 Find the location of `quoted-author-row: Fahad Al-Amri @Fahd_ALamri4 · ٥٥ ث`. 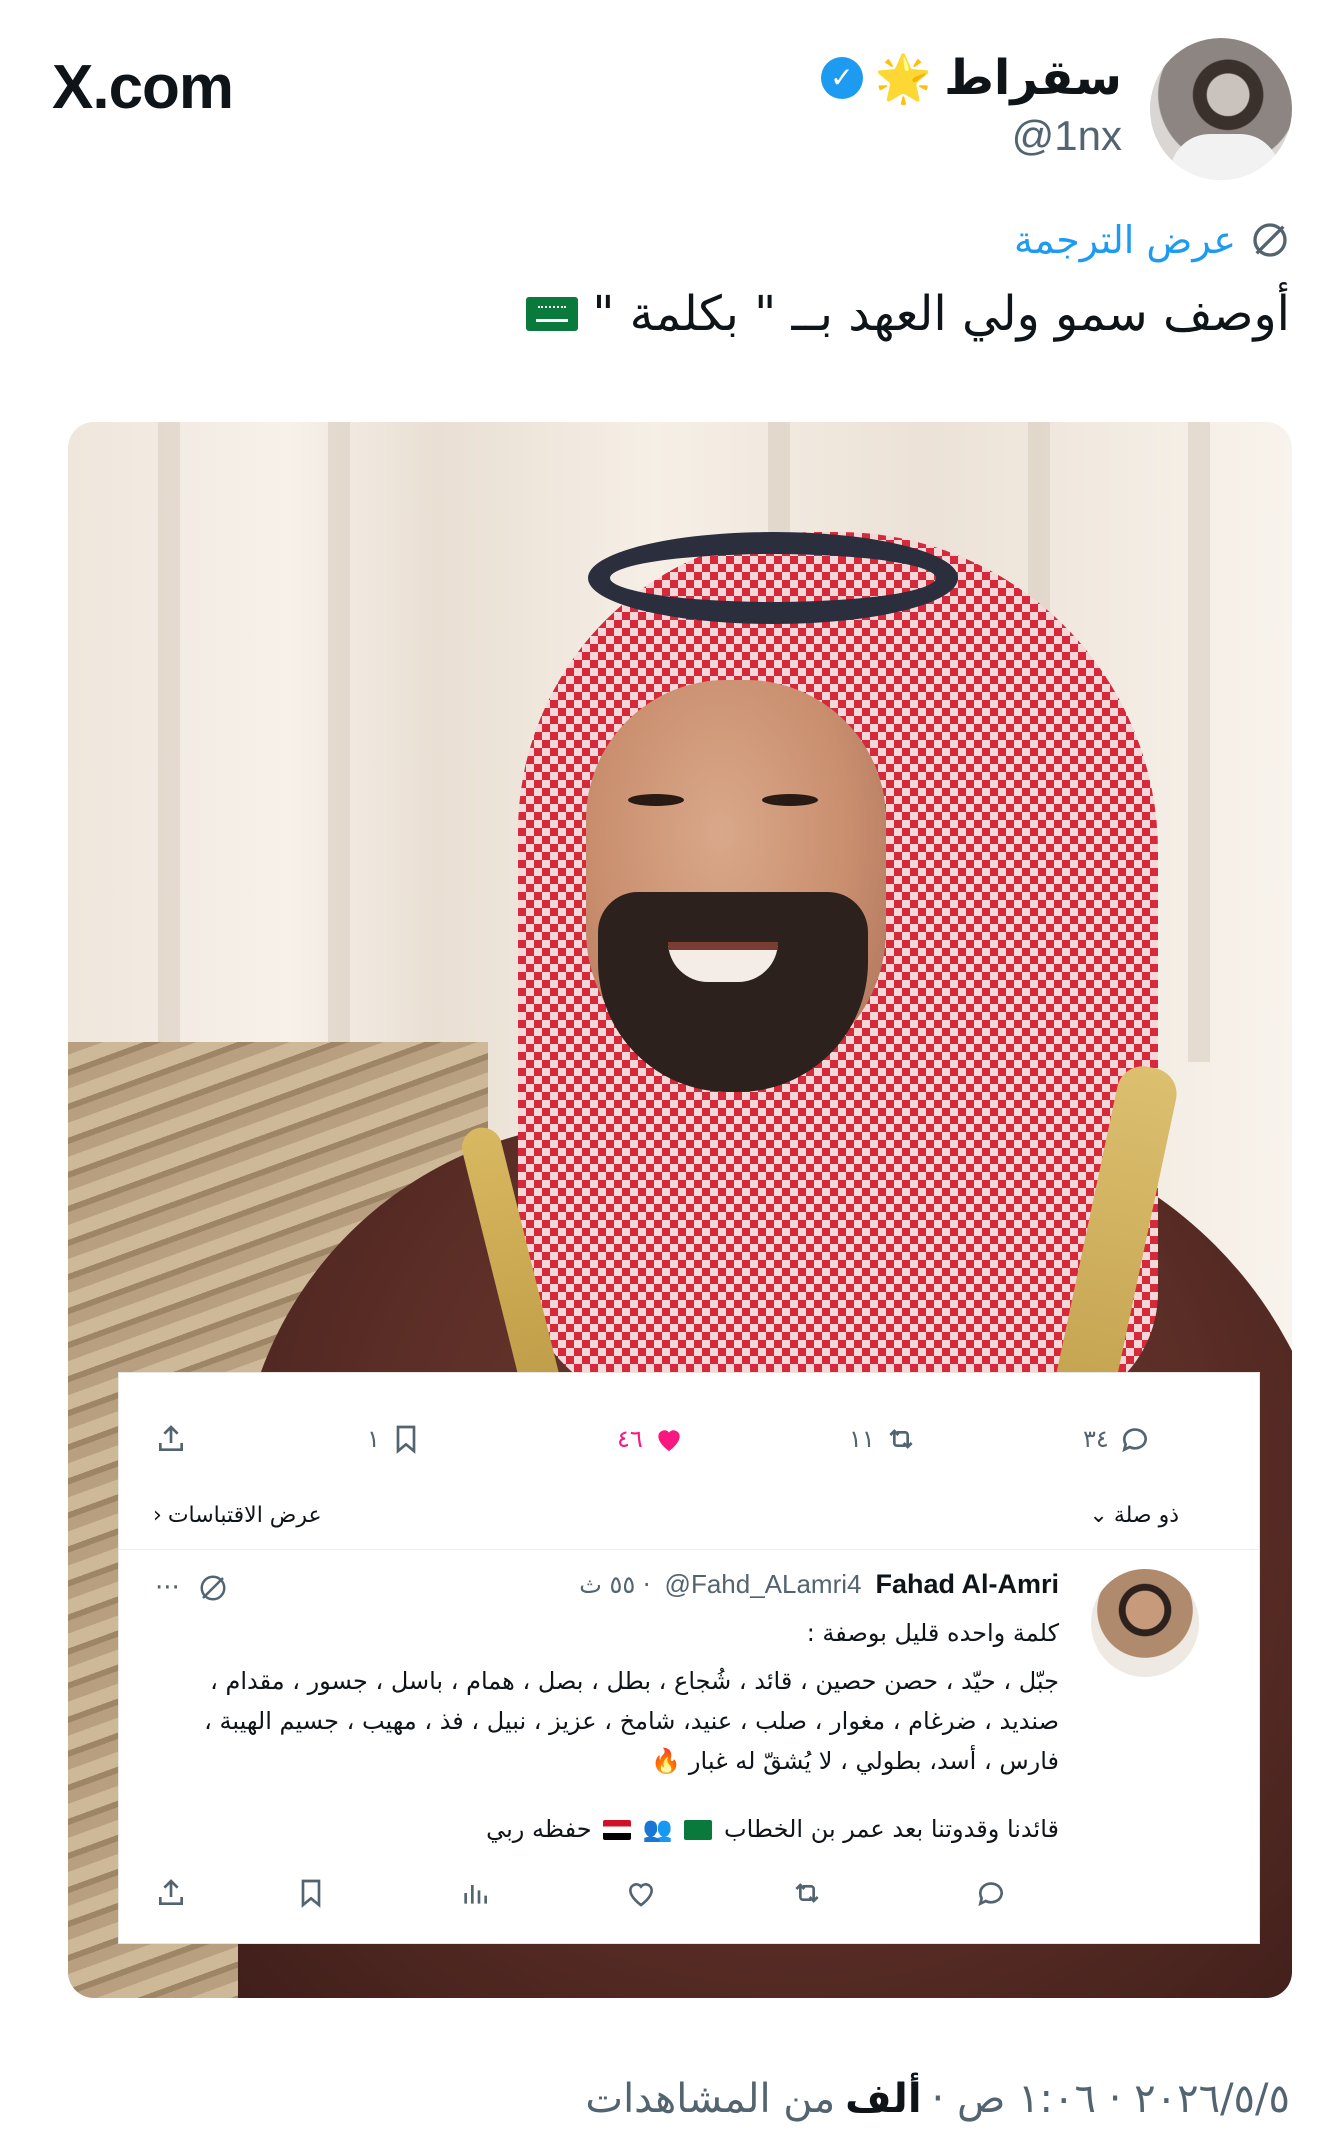

quoted-author-row: Fahad Al-Amri @Fahd_ALamri4 · ٥٥ ث is located at coordinates (819, 1584).